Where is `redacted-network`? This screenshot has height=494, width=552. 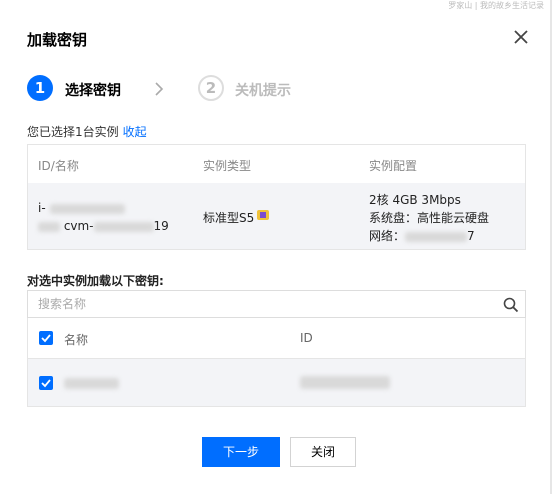 redacted-network is located at coordinates (436, 236).